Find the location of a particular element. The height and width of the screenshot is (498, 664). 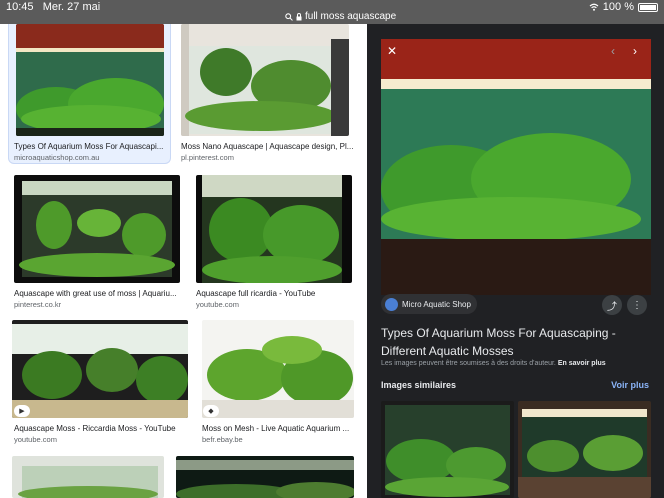

battery-percent: 100 % is located at coordinates (618, 7).